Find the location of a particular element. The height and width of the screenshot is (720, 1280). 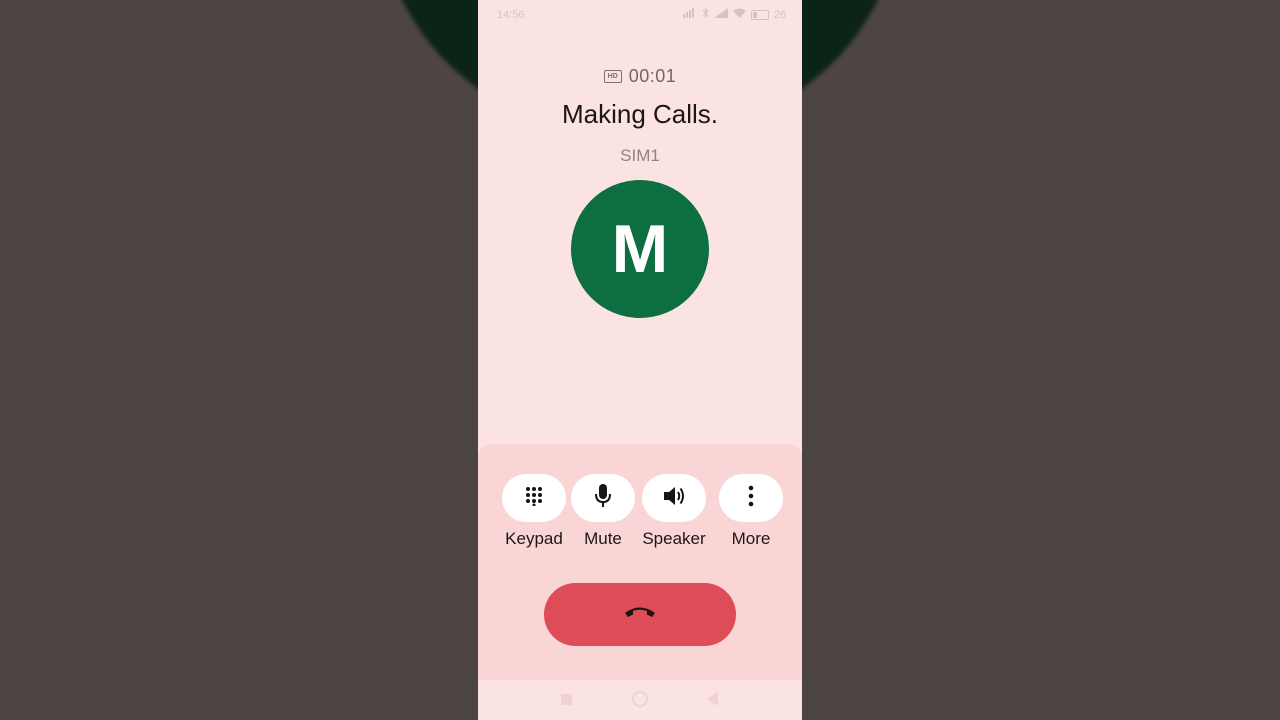

dialpad-icon is located at coordinates (534, 498).